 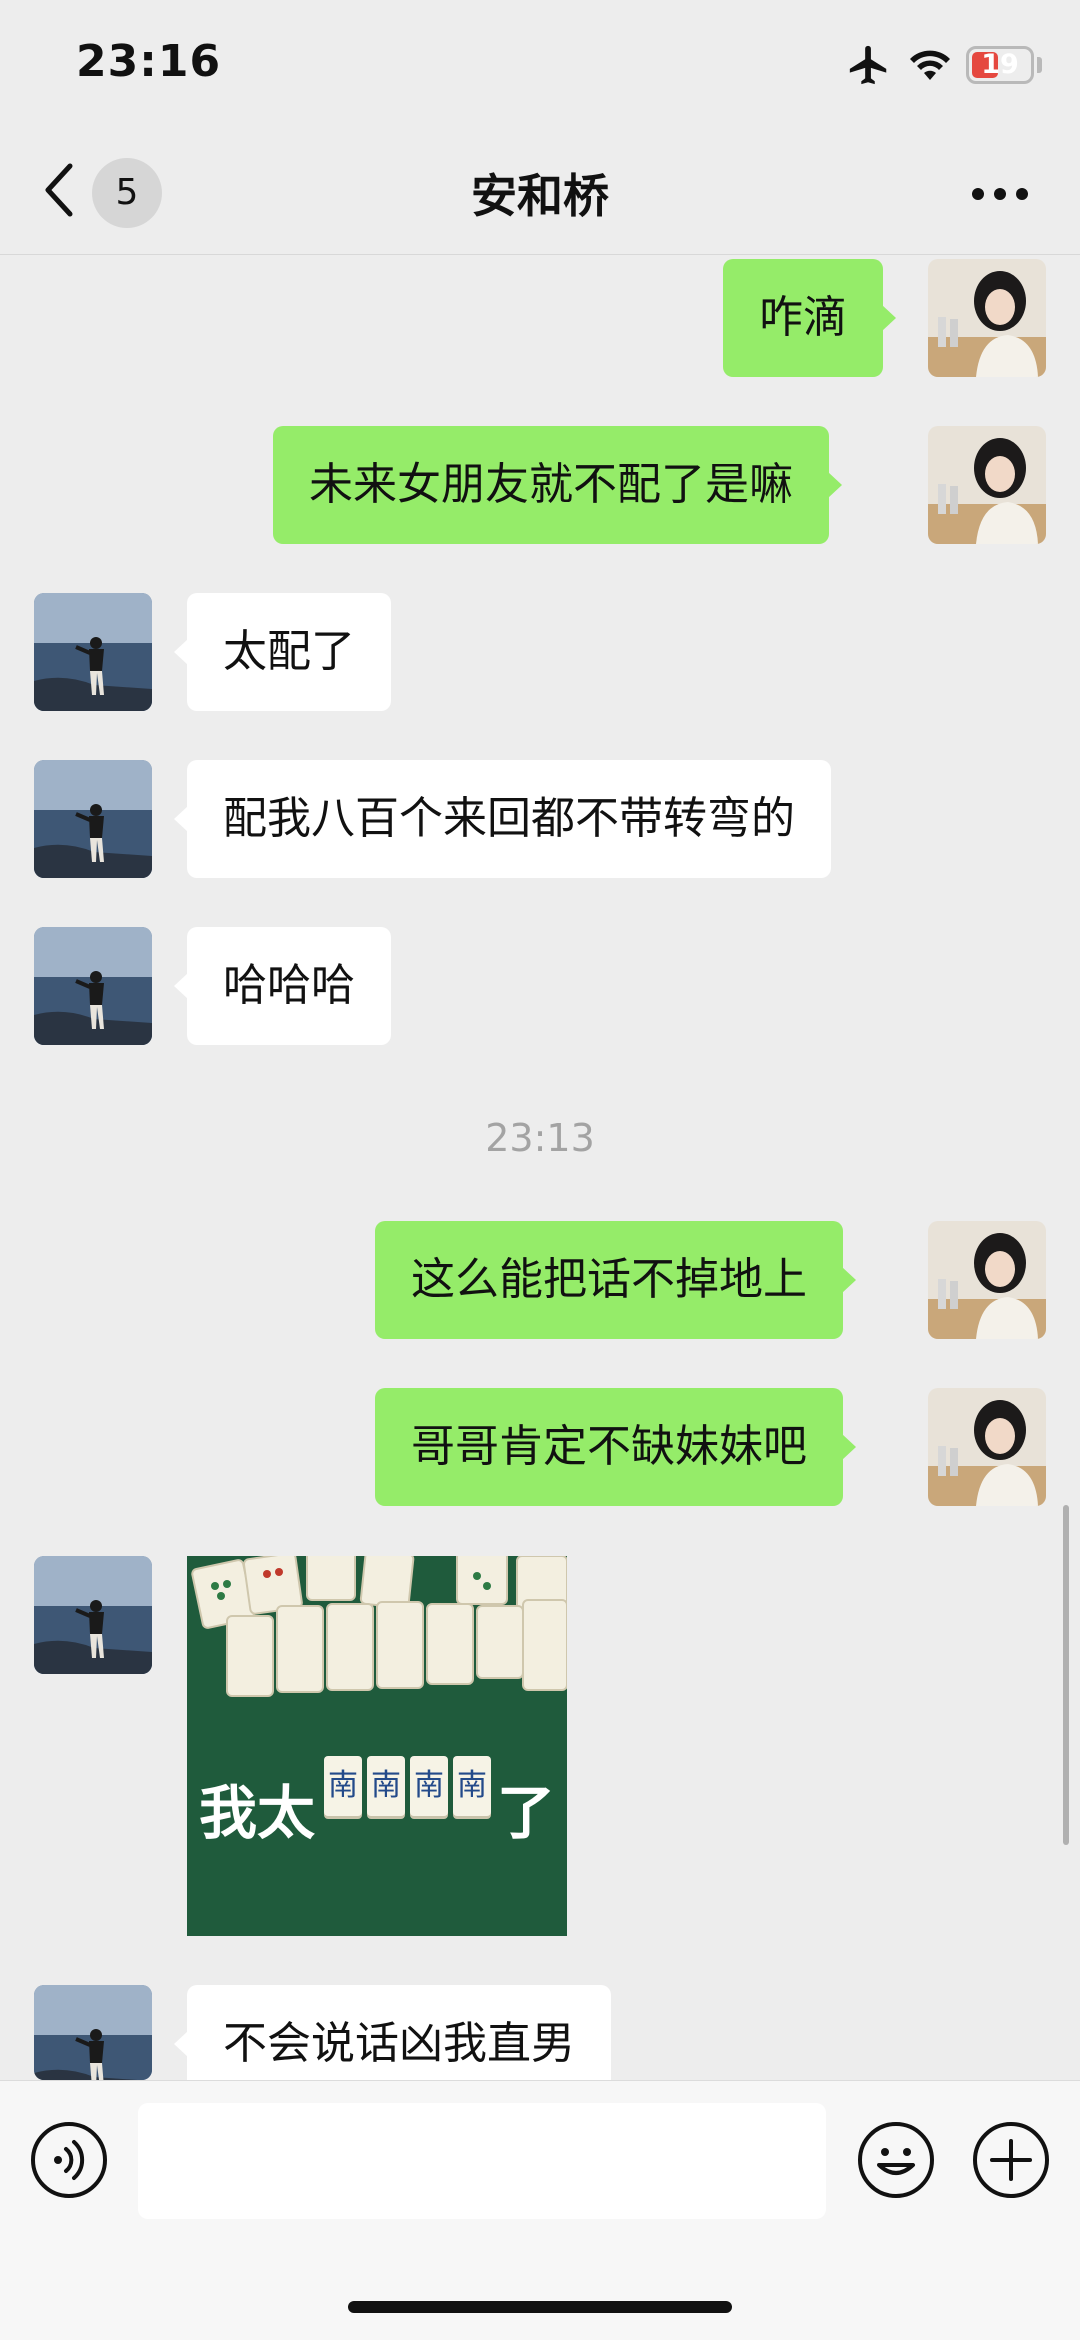 What do you see at coordinates (1066, 1675) in the screenshot?
I see `chat-scrollbar` at bounding box center [1066, 1675].